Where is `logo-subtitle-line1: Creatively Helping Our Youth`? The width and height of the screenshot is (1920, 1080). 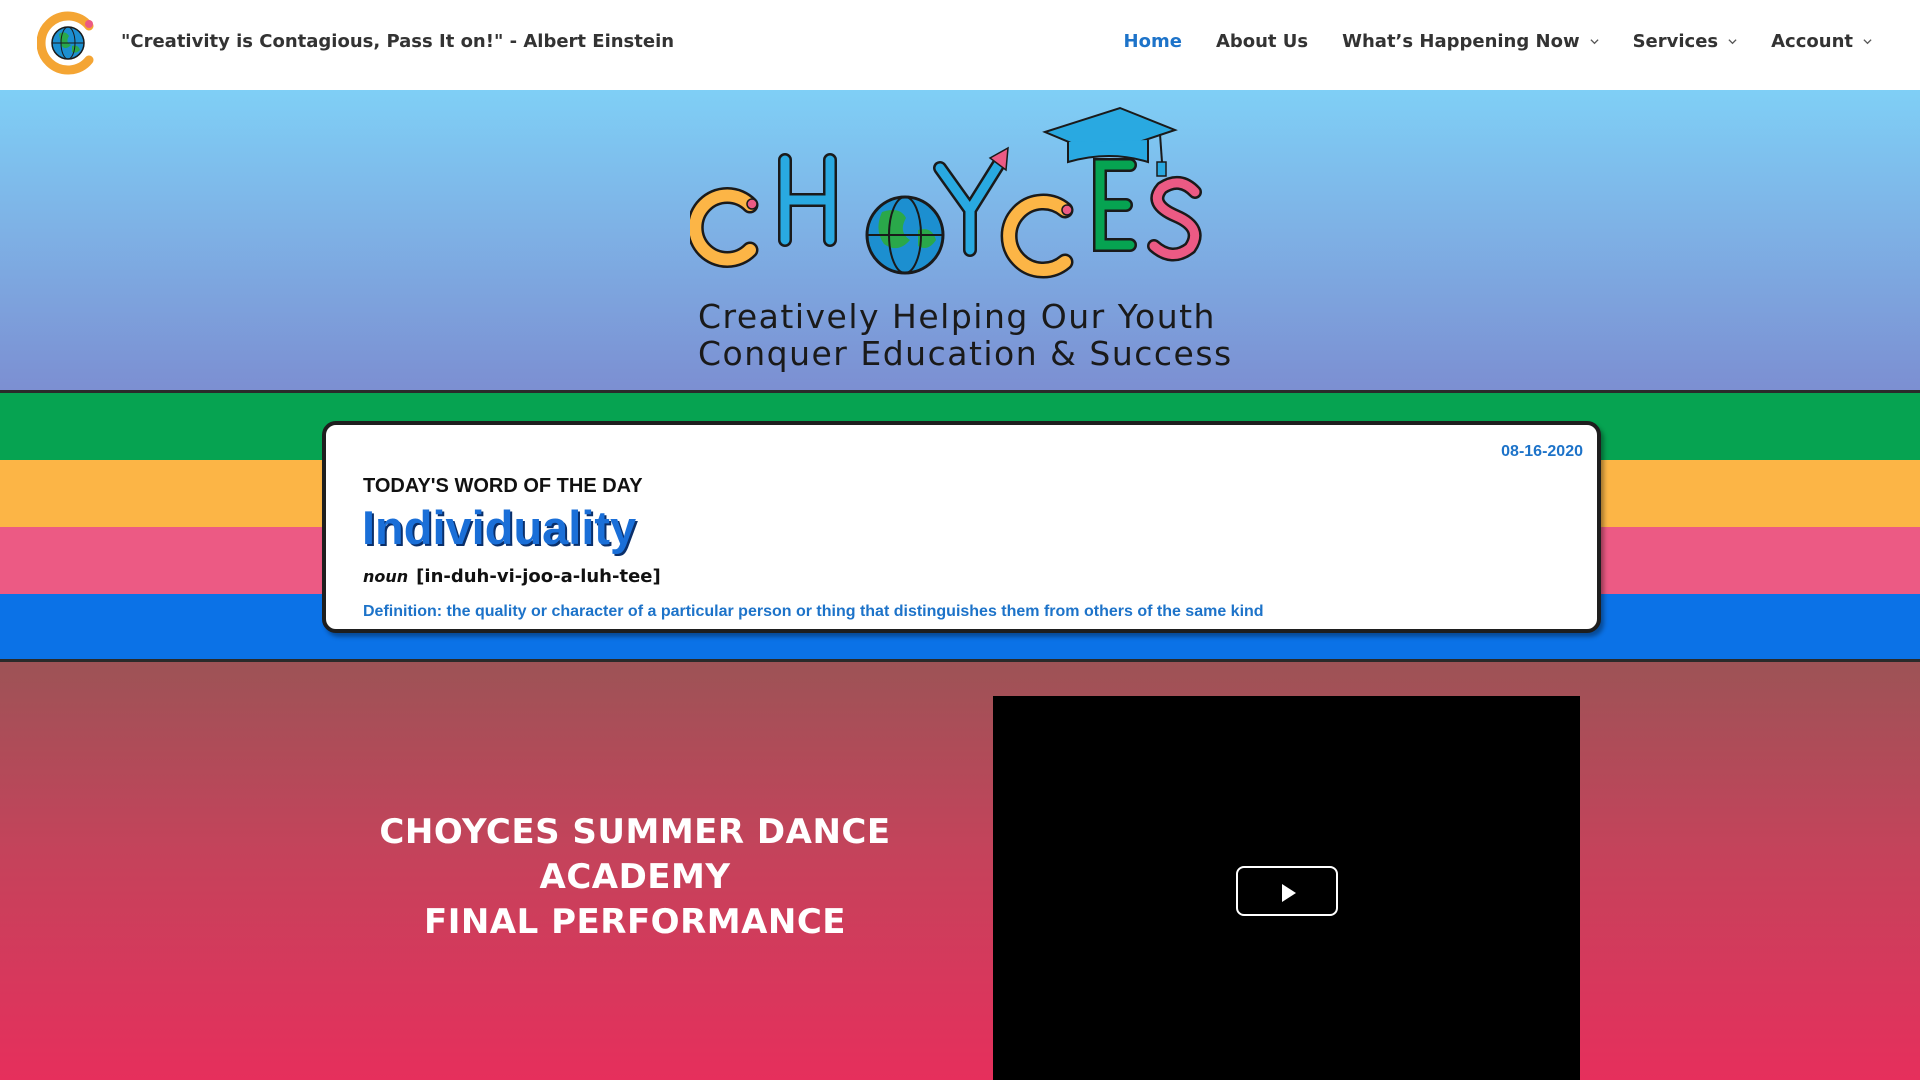 logo-subtitle-line1: Creatively Helping Our Youth is located at coordinates (957, 316).